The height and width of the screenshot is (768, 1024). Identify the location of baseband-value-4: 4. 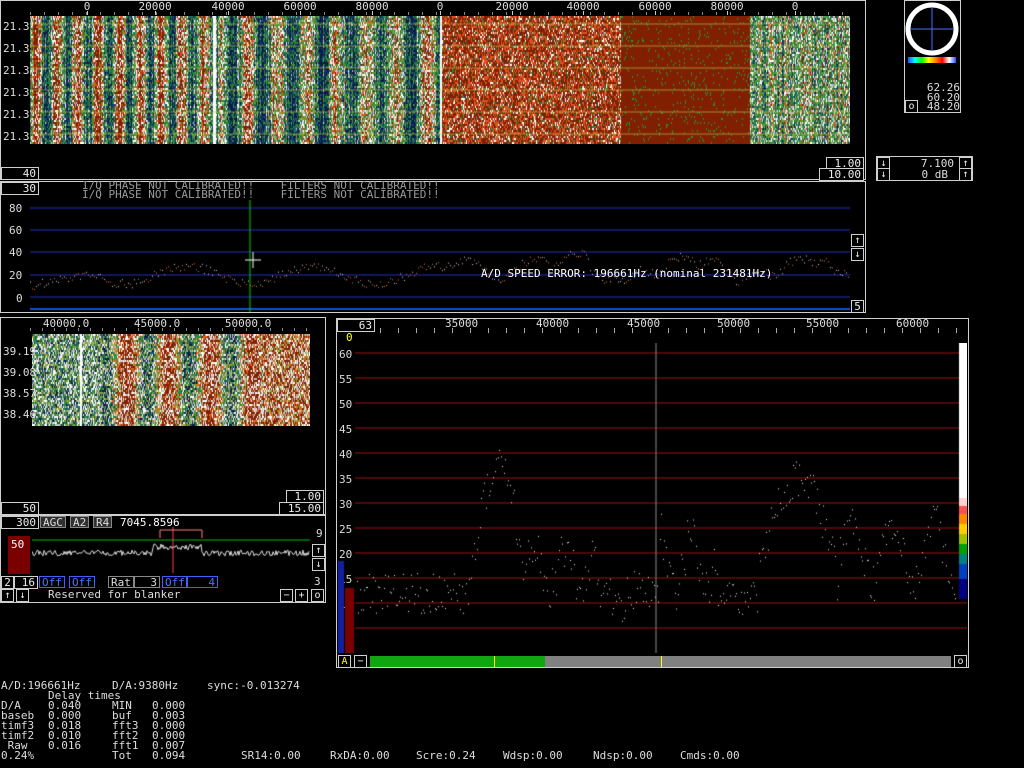
(202, 582).